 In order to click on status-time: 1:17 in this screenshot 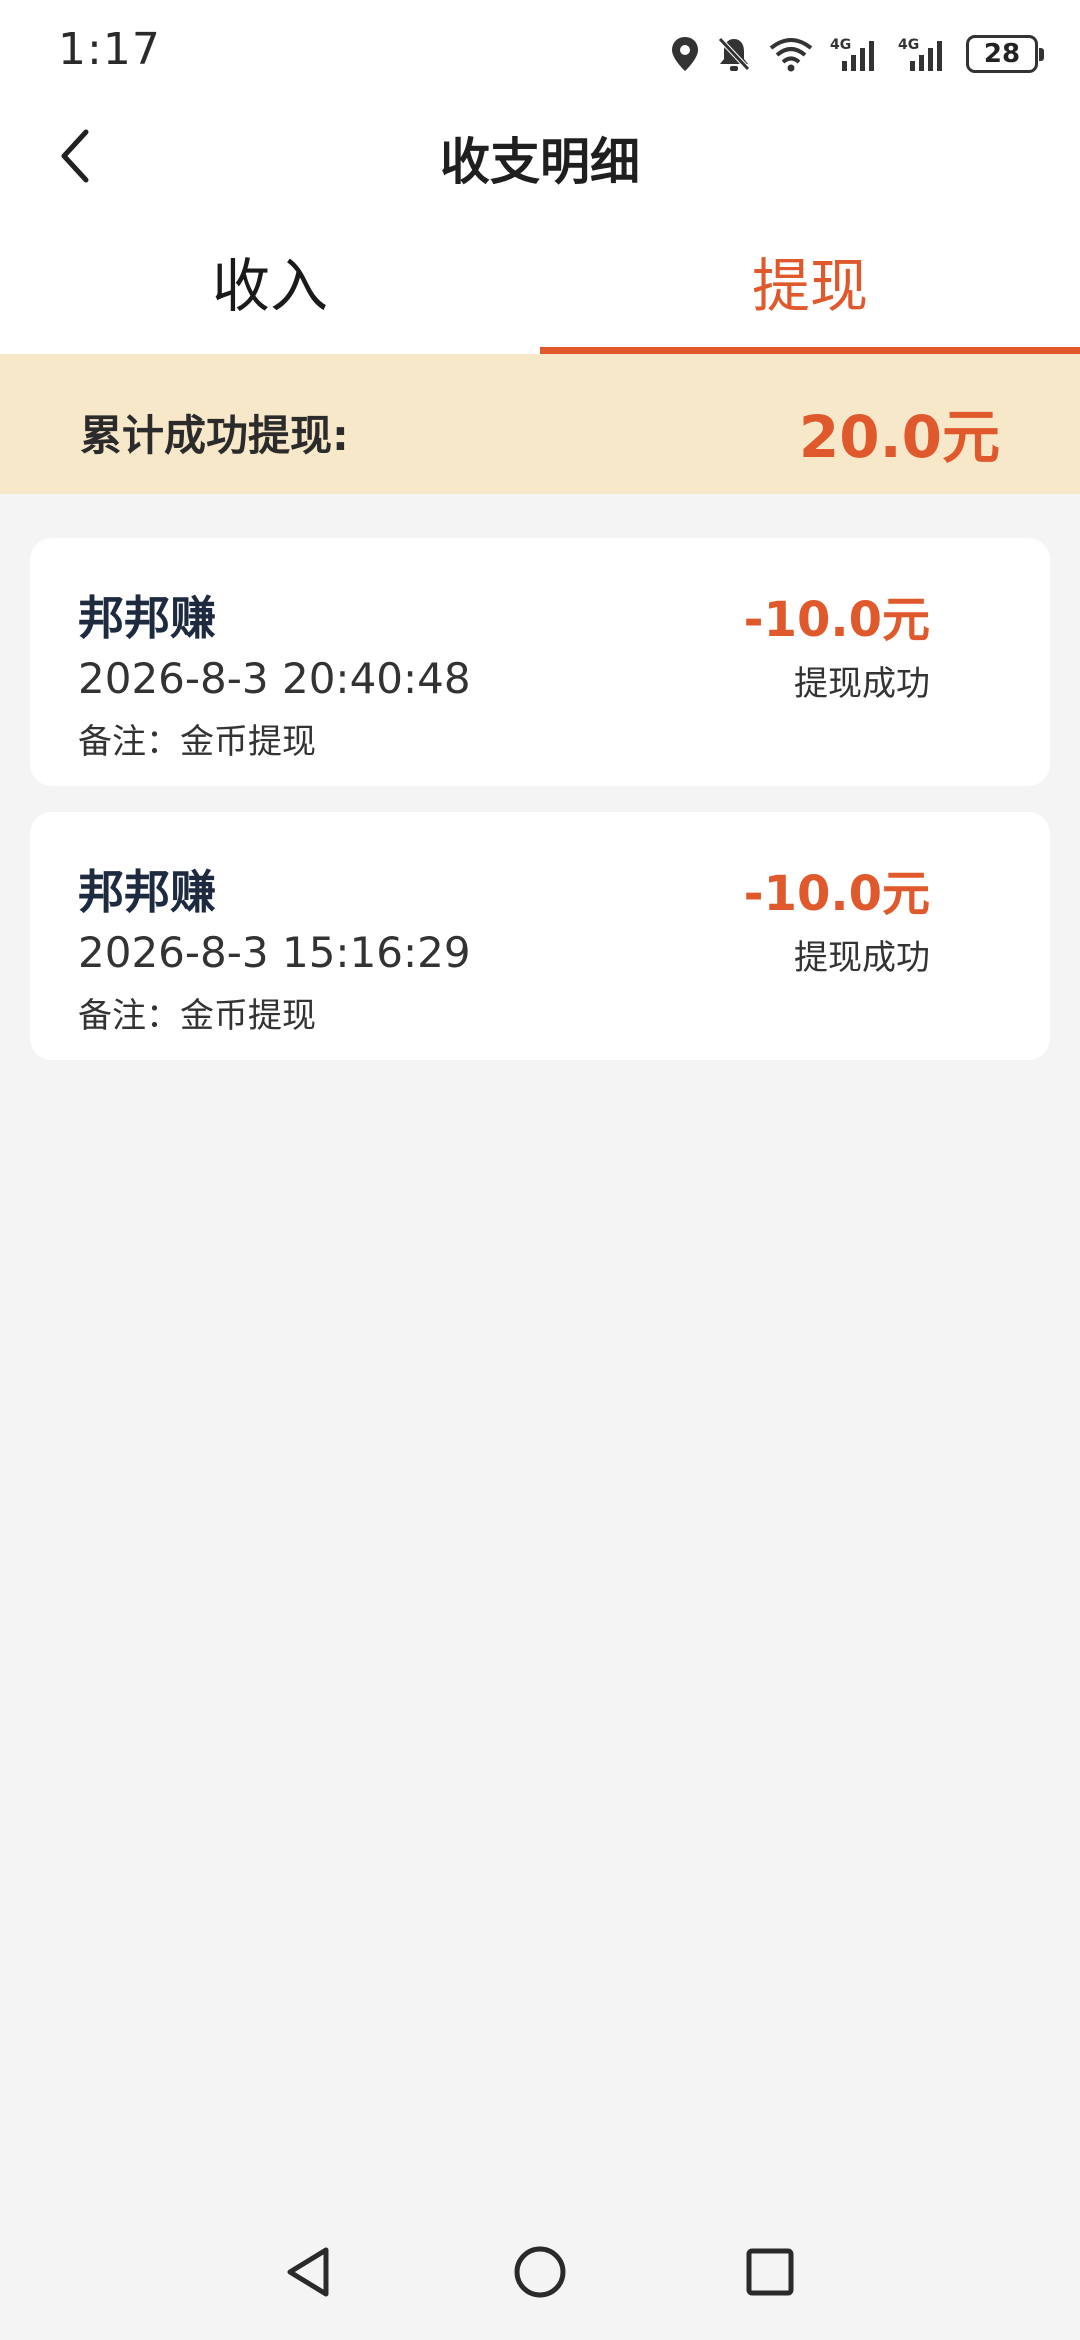, I will do `click(109, 49)`.